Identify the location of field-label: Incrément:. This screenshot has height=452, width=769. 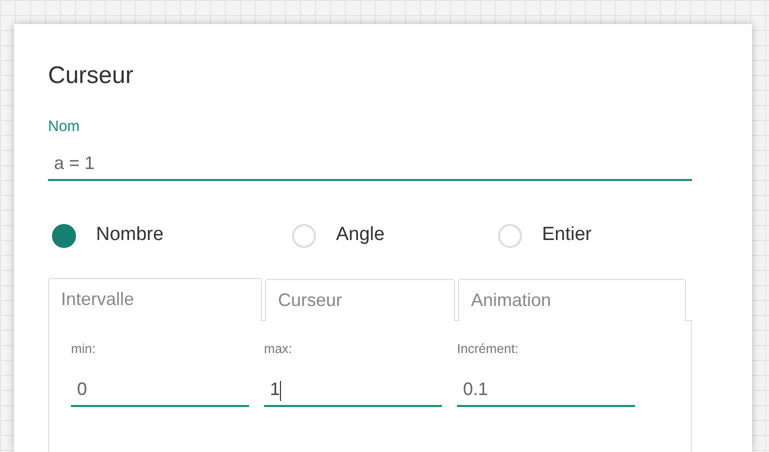
(488, 349).